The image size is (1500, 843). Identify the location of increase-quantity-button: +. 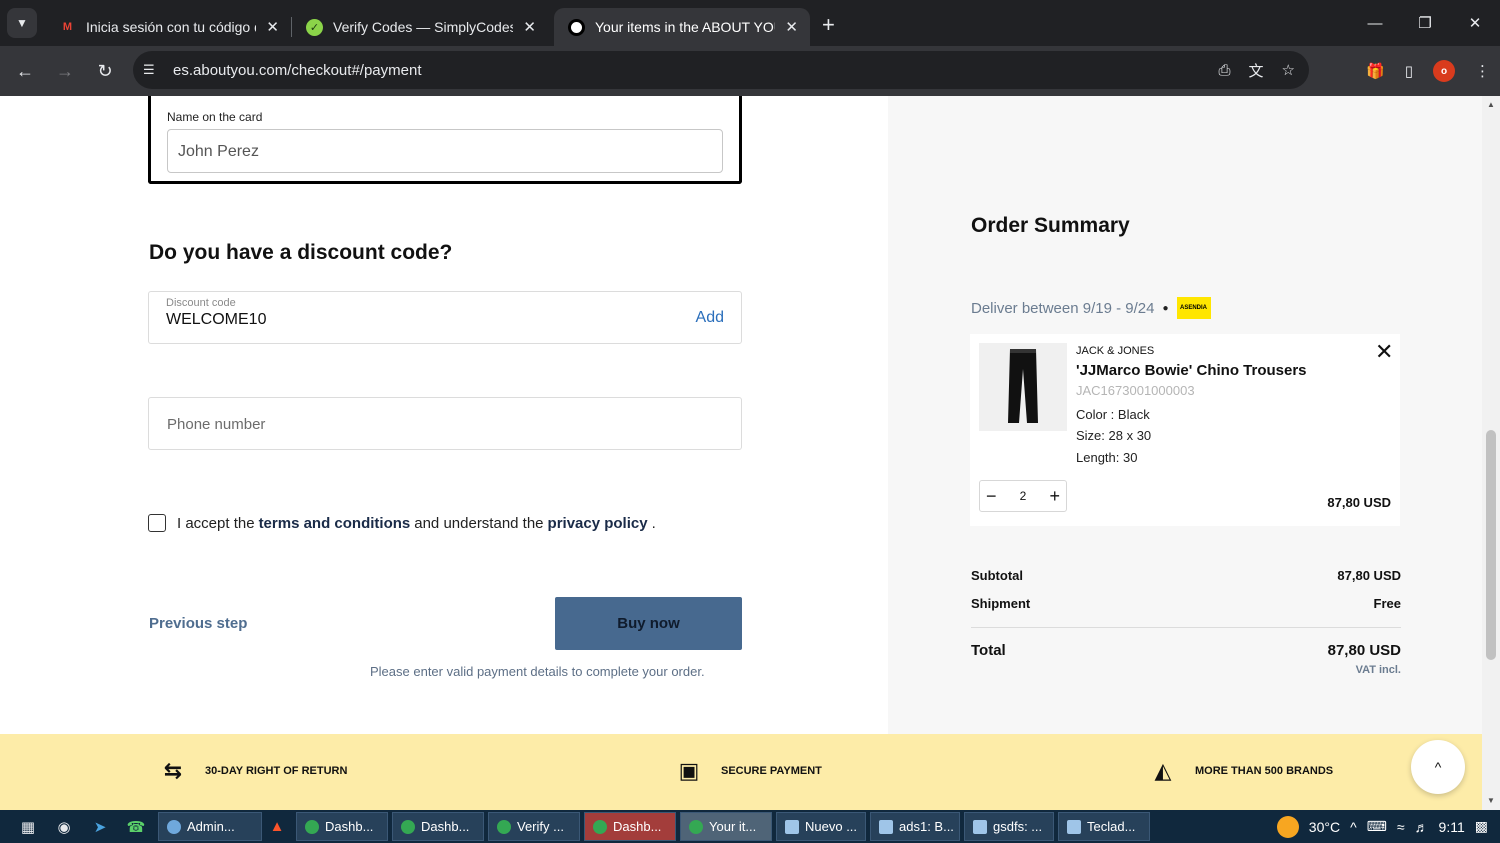
(1054, 496).